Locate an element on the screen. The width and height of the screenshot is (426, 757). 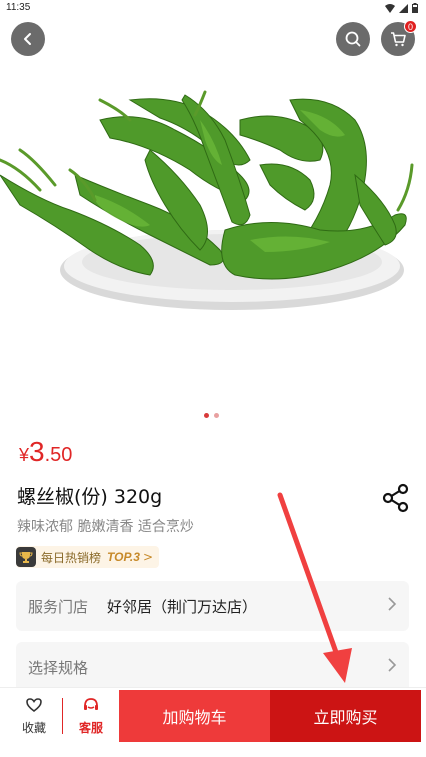
carousel-indicator is located at coordinates (211, 415).